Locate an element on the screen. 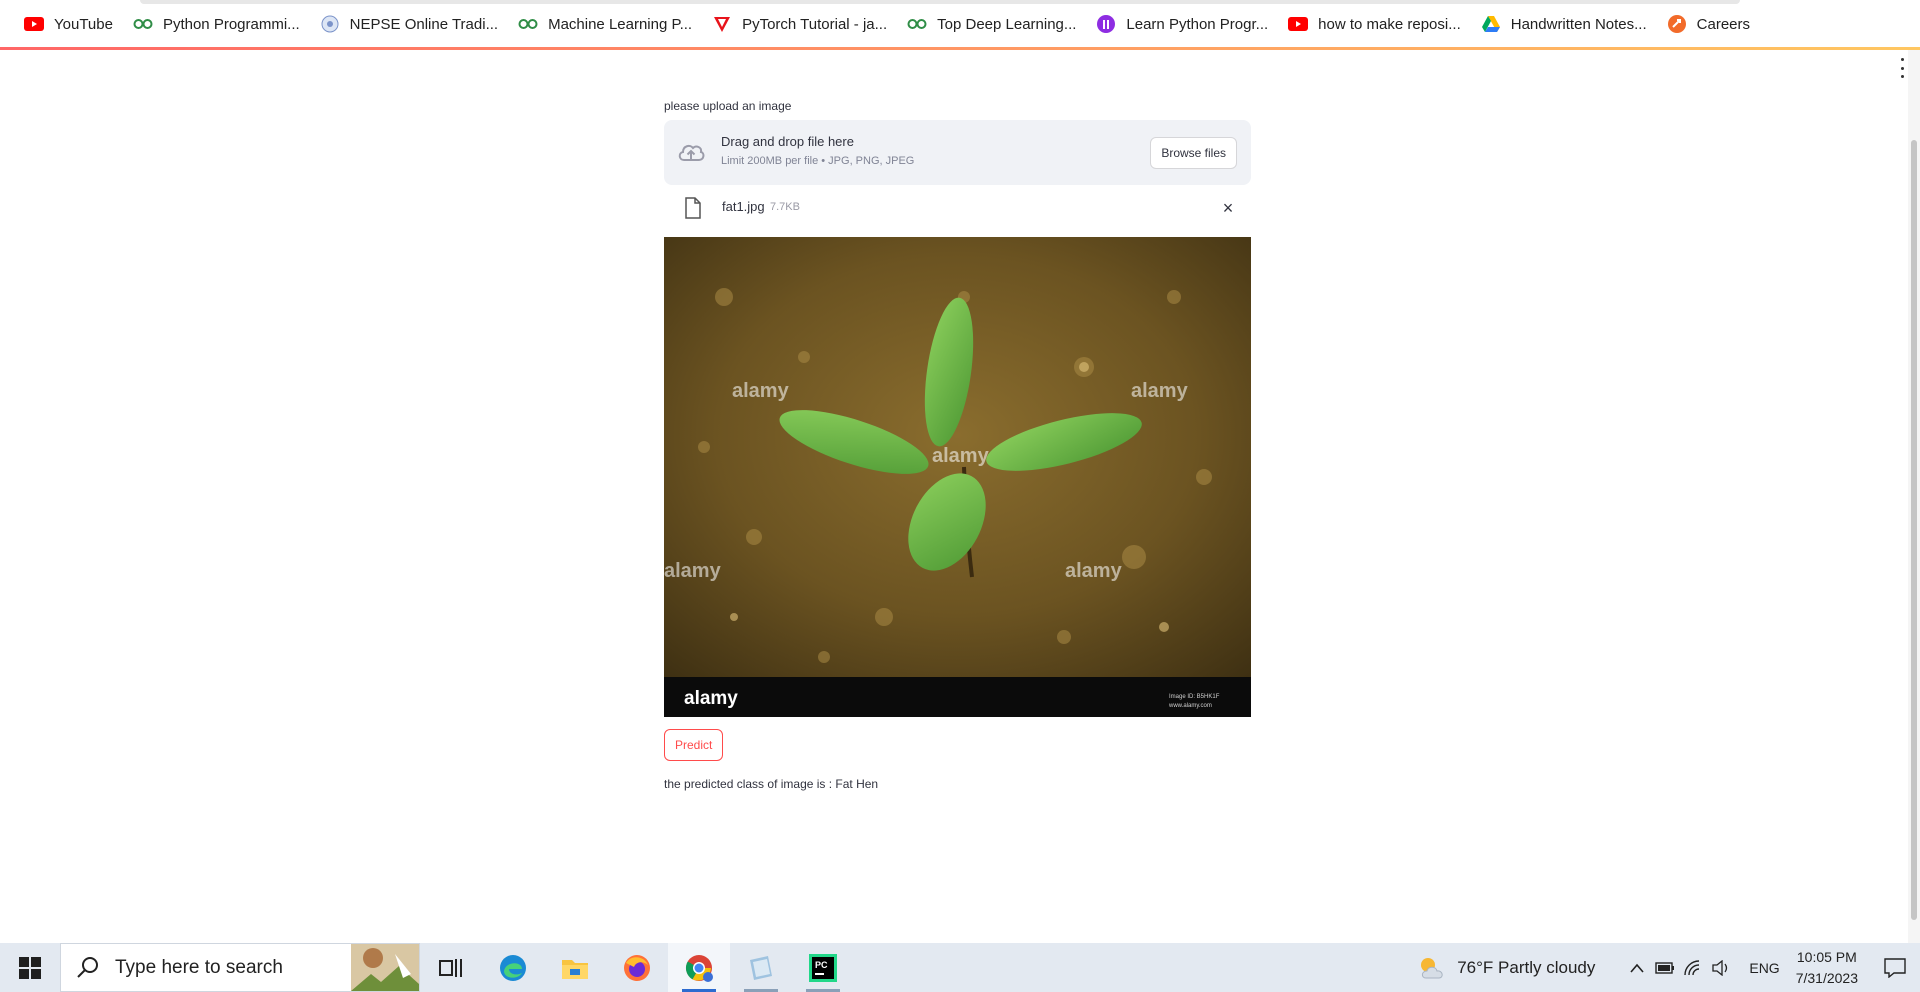 This screenshot has height=992, width=1920. show-hidden-icons-button is located at coordinates (1637, 967).